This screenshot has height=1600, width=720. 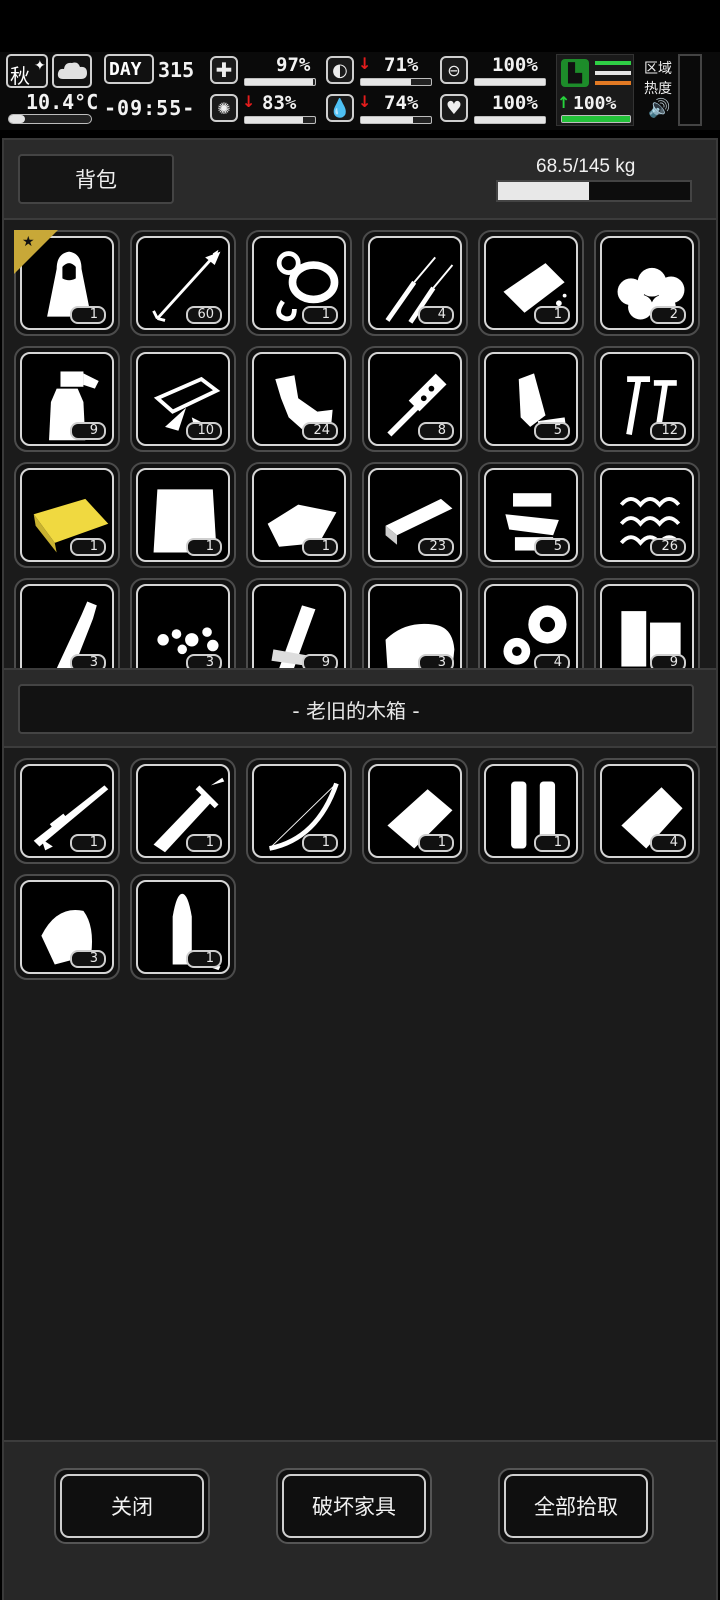 I want to click on water-bar, so click(x=396, y=120).